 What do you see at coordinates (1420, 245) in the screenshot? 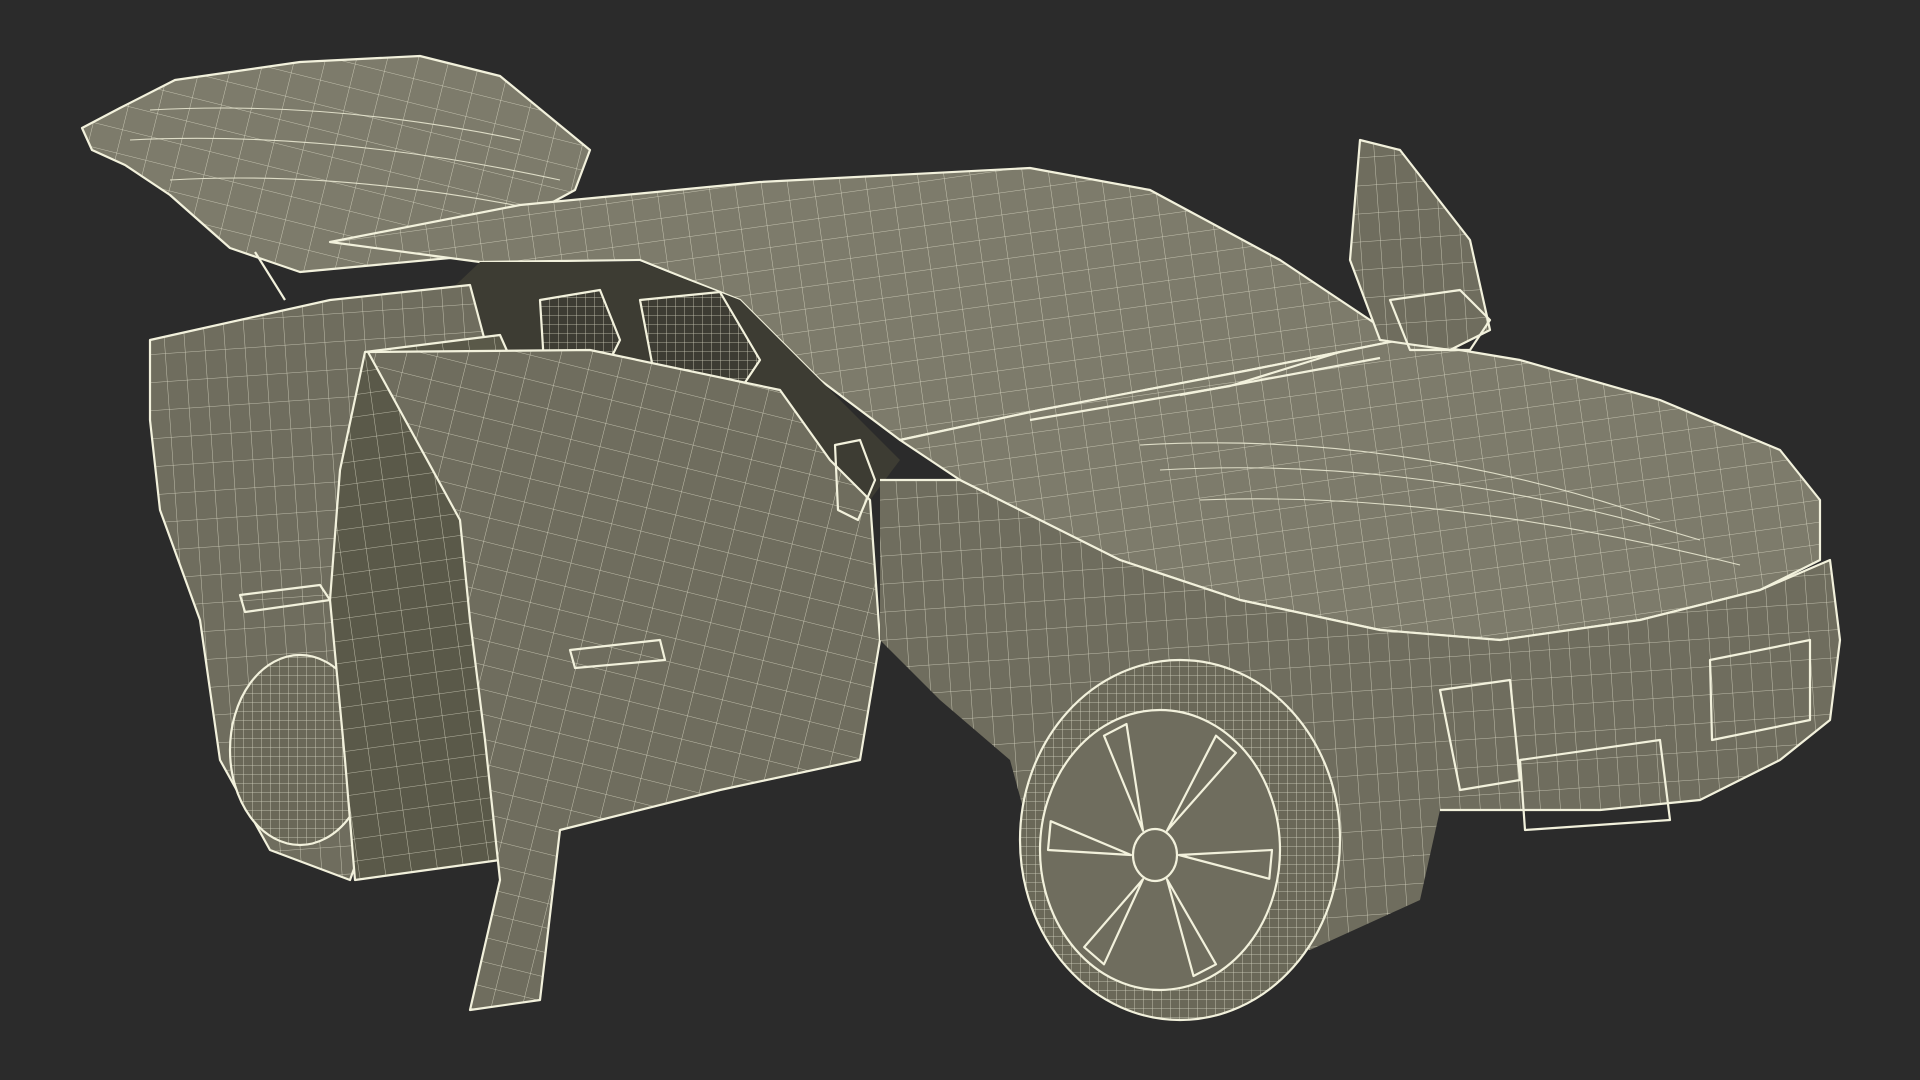
I see `front-door-open-right` at bounding box center [1420, 245].